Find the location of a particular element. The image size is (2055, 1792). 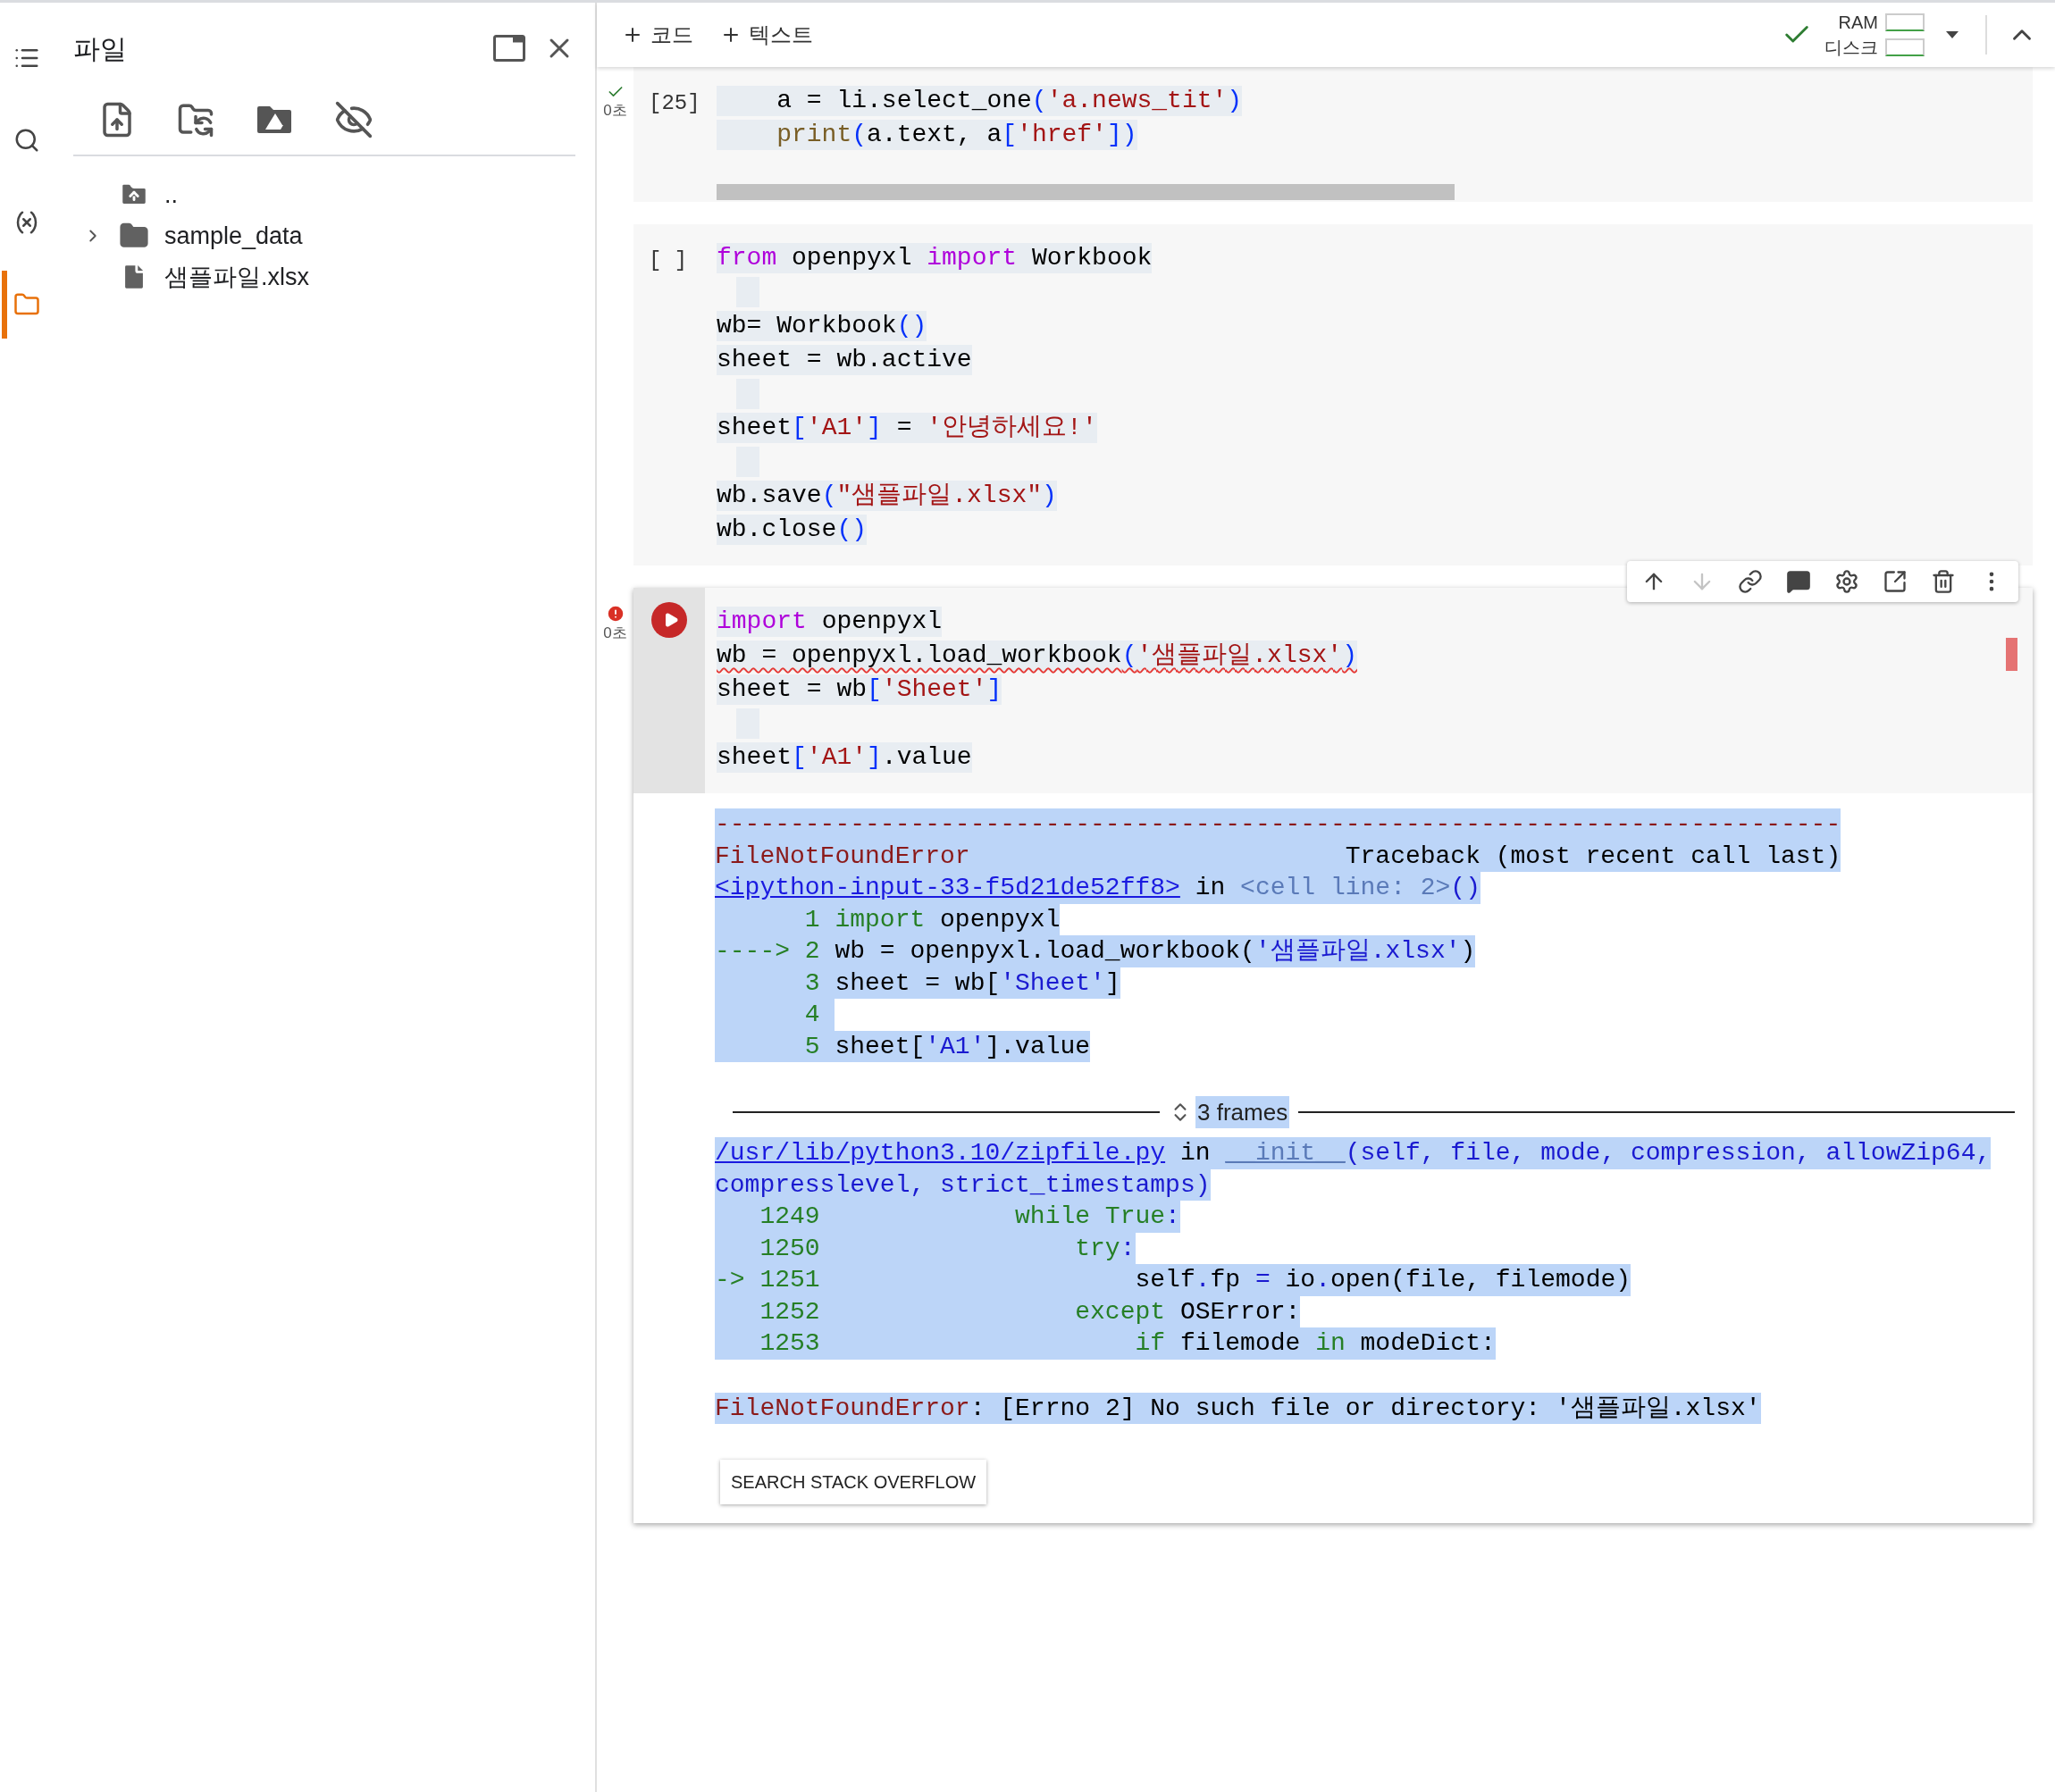

link-icon is located at coordinates (1750, 581).